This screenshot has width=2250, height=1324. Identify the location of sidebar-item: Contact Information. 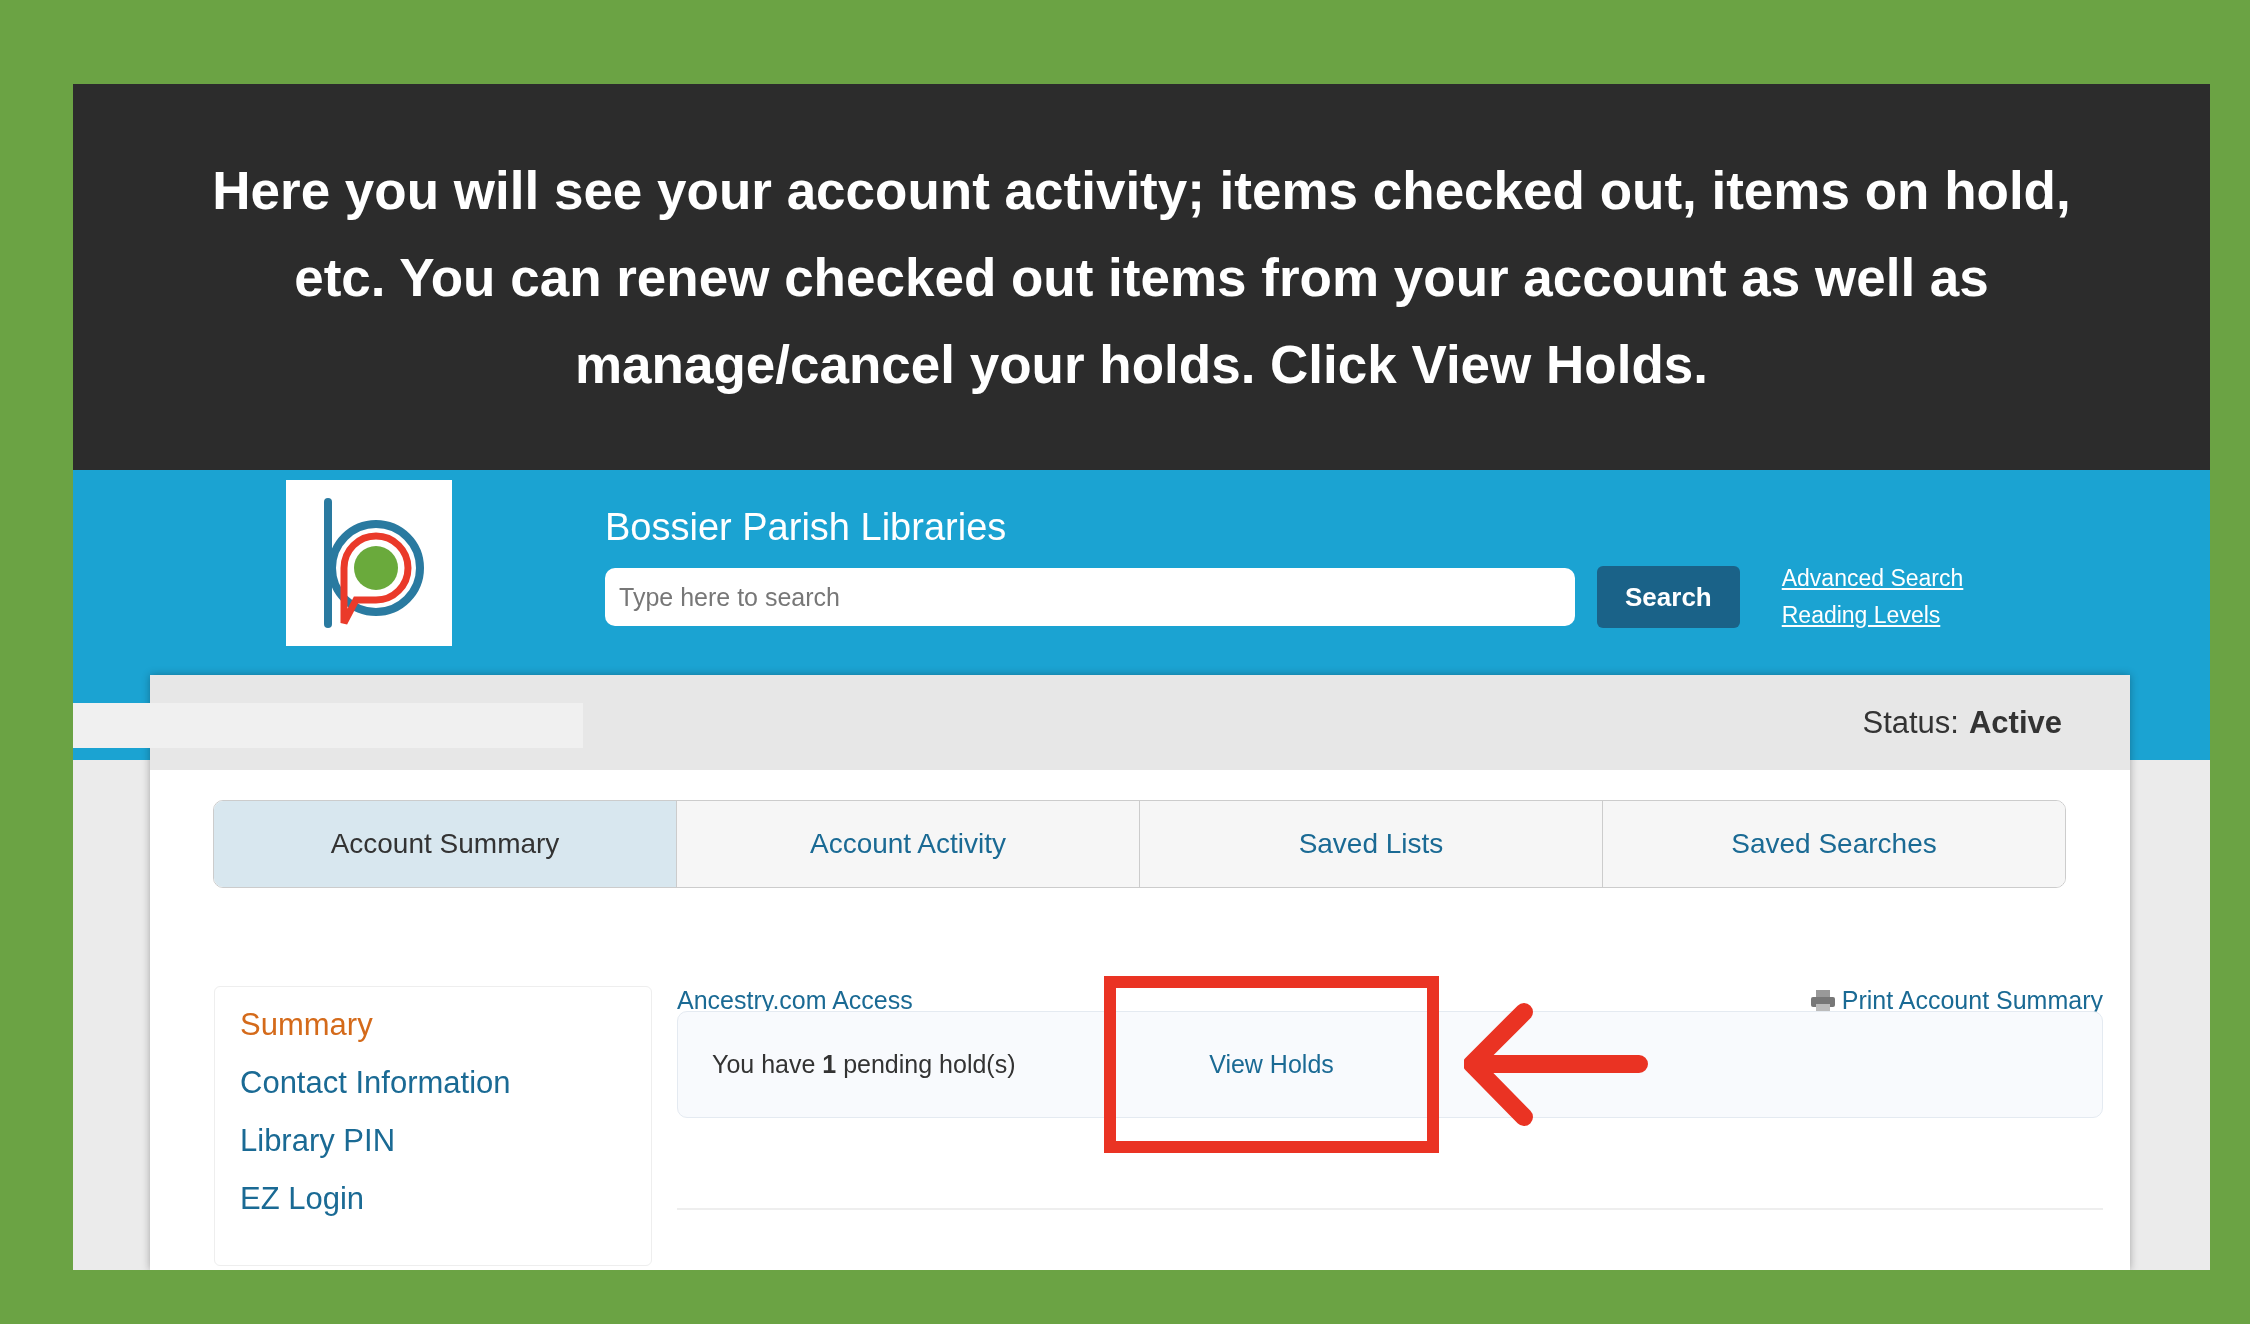
(433, 1083).